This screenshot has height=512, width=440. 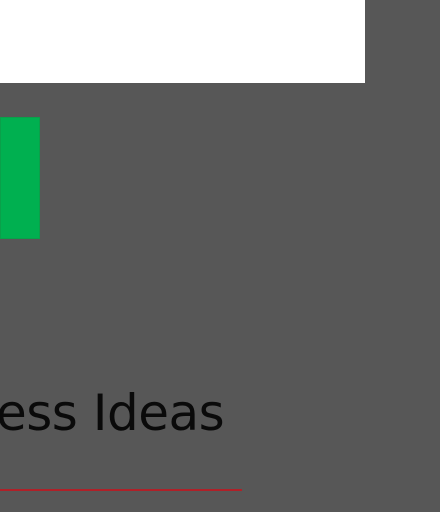 I want to click on white-text-panel, so click(x=182, y=41).